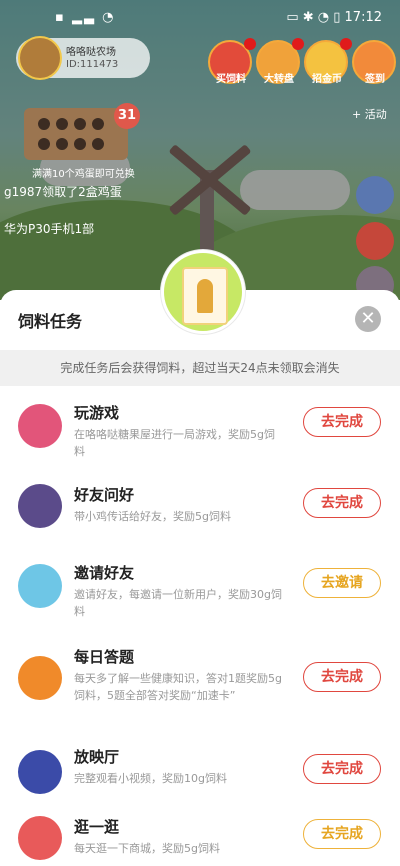 This screenshot has height=866, width=400. What do you see at coordinates (200, 20) in the screenshot?
I see `status-bar: ▪ ▂▃ ◔ ▭ ✱ ◔ ▯ 17:12` at bounding box center [200, 20].